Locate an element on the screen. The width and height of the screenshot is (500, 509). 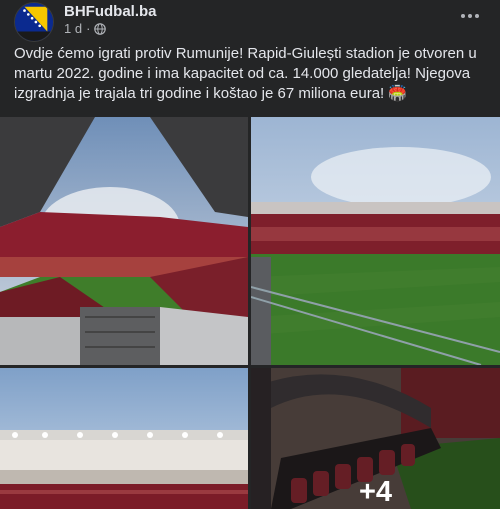
more-options-icon is located at coordinates (470, 16).